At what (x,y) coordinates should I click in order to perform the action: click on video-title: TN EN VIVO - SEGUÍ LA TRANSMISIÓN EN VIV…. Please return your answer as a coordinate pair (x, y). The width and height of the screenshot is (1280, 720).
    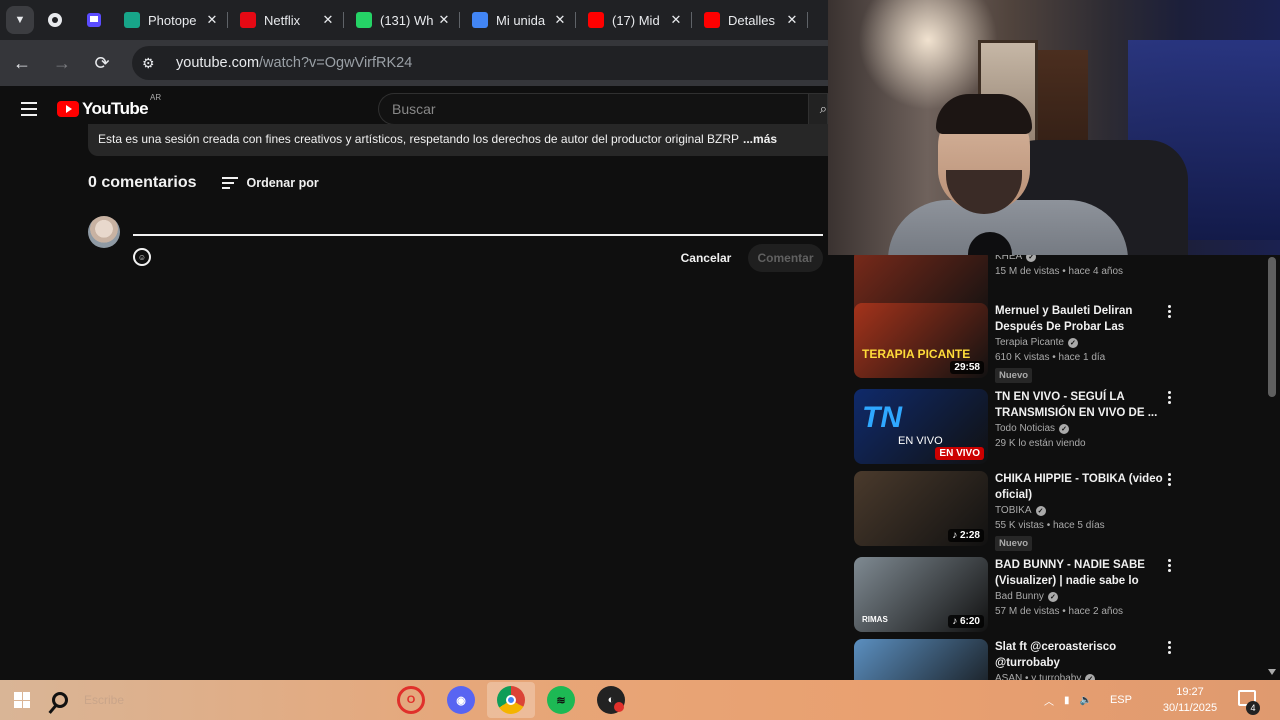
    Looking at the image, I should click on (1080, 405).